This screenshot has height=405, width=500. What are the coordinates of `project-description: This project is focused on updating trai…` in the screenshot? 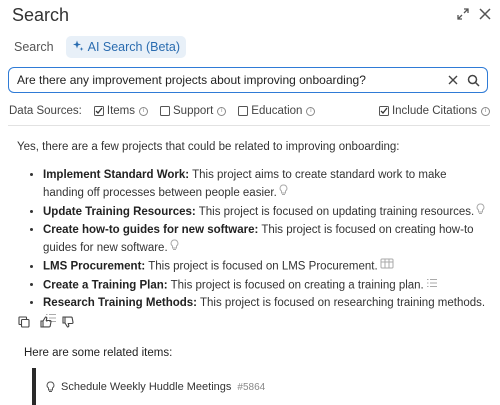 It's located at (335, 212).